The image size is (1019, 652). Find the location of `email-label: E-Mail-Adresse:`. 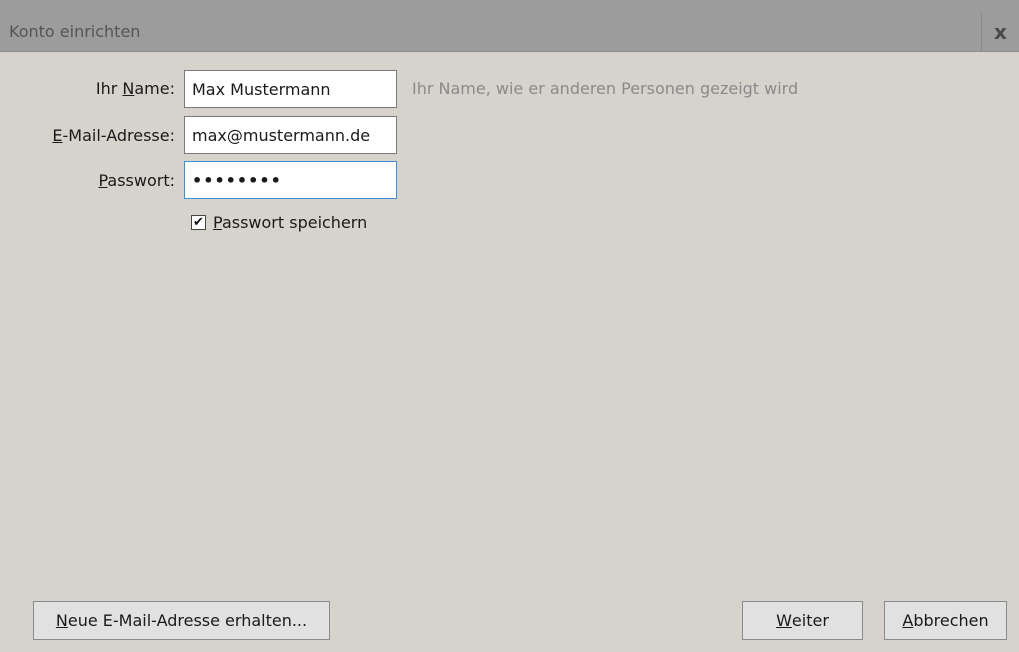

email-label: E-Mail-Adresse: is located at coordinates (113, 135).